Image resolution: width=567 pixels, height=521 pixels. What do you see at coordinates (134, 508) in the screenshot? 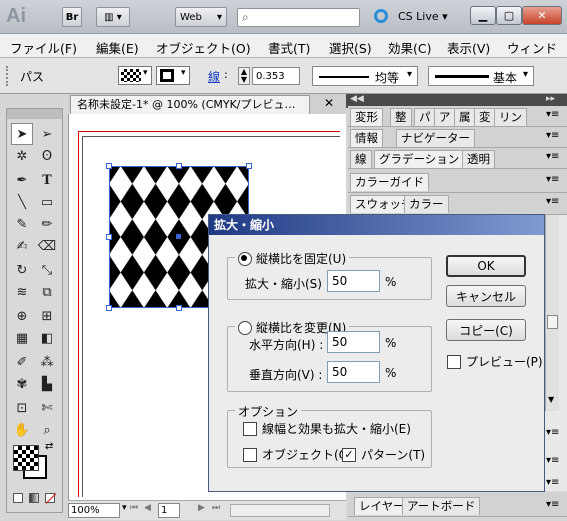
I see `first-artboard-icon: ⏮` at bounding box center [134, 508].